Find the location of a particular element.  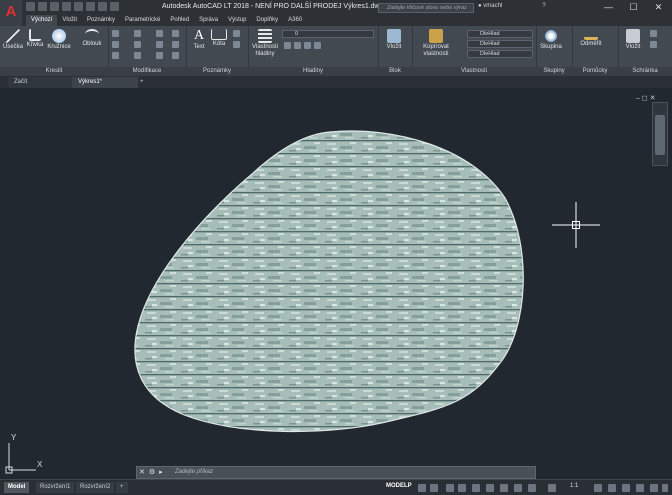

new-tab-button: + is located at coordinates (144, 82).